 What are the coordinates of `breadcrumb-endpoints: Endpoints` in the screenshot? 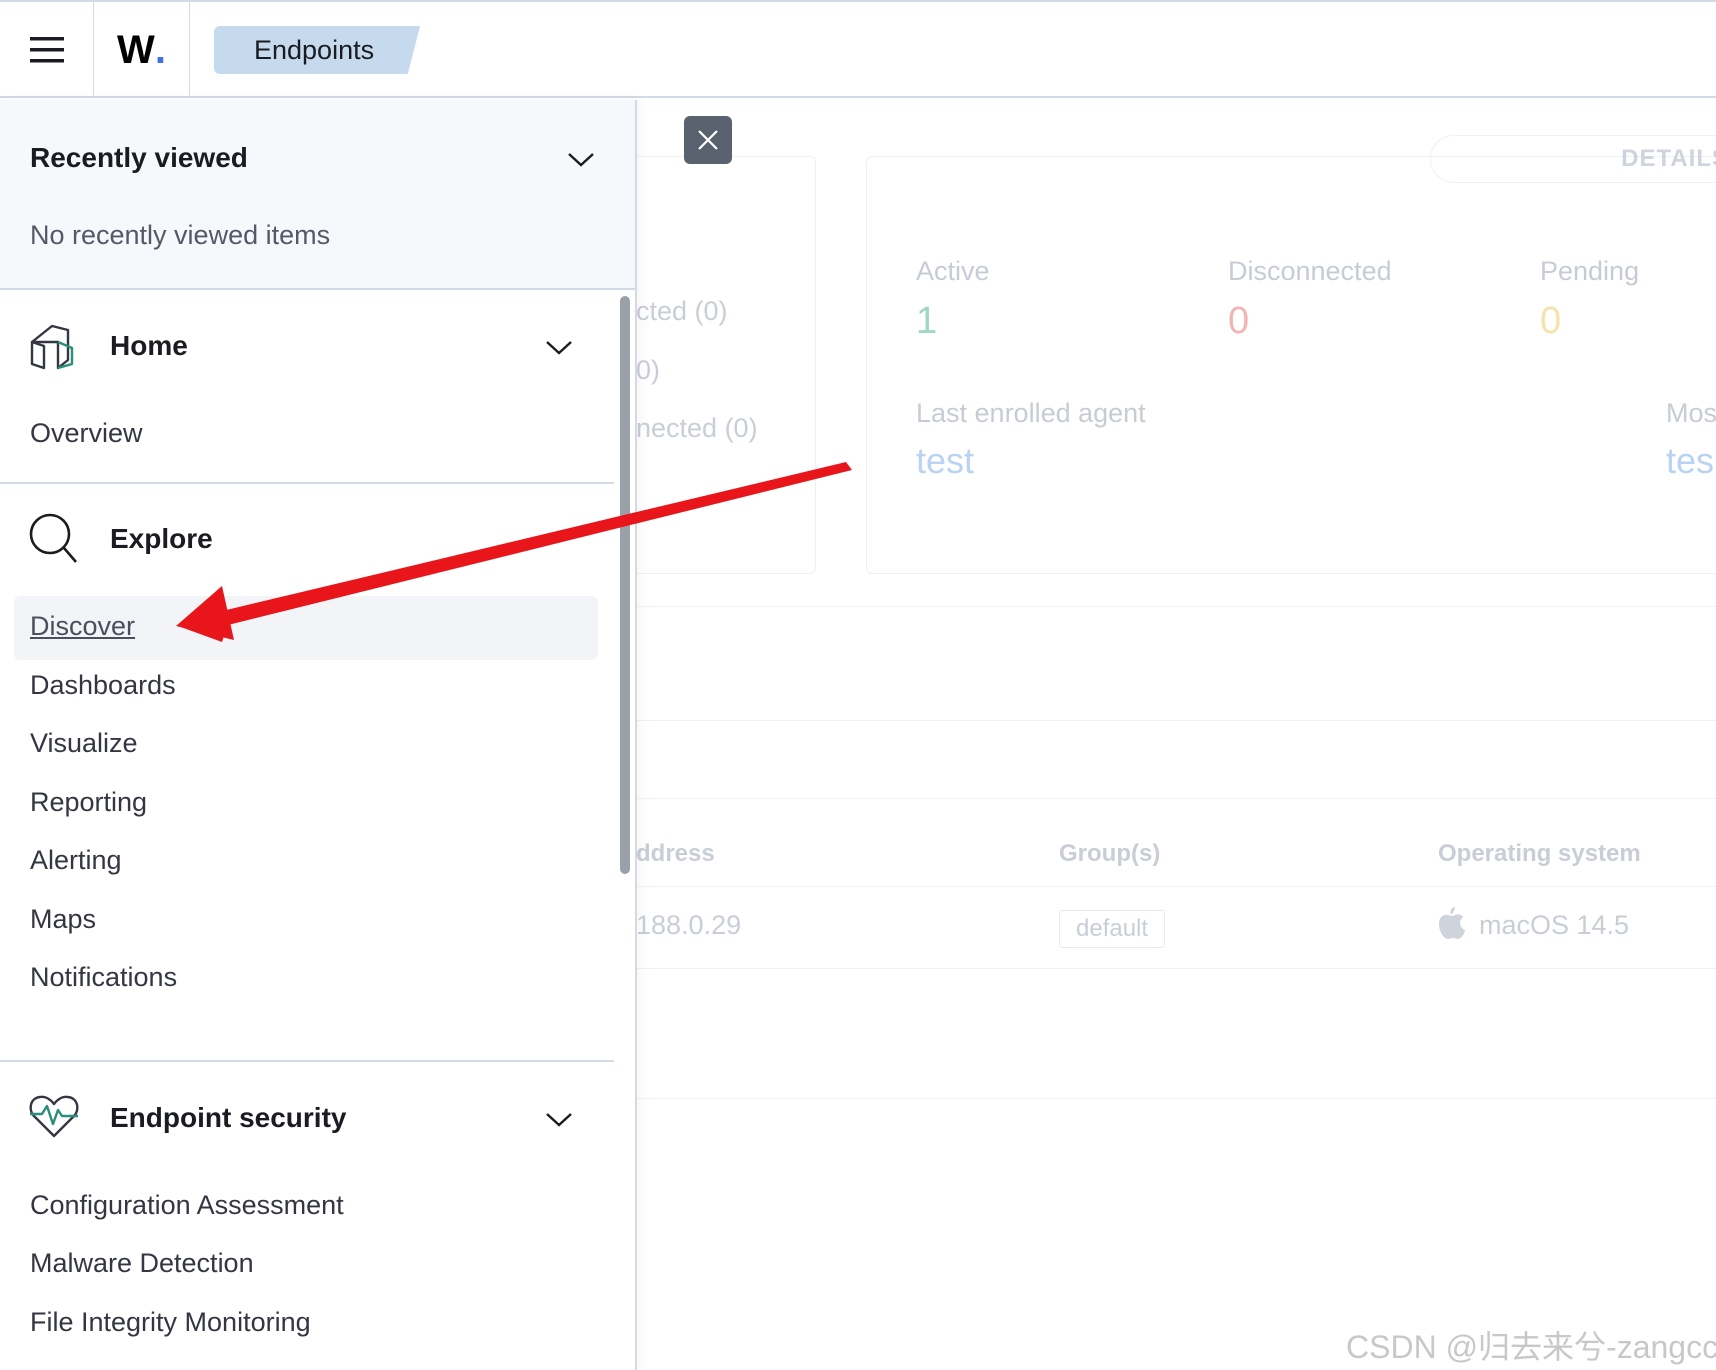 It's located at (317, 50).